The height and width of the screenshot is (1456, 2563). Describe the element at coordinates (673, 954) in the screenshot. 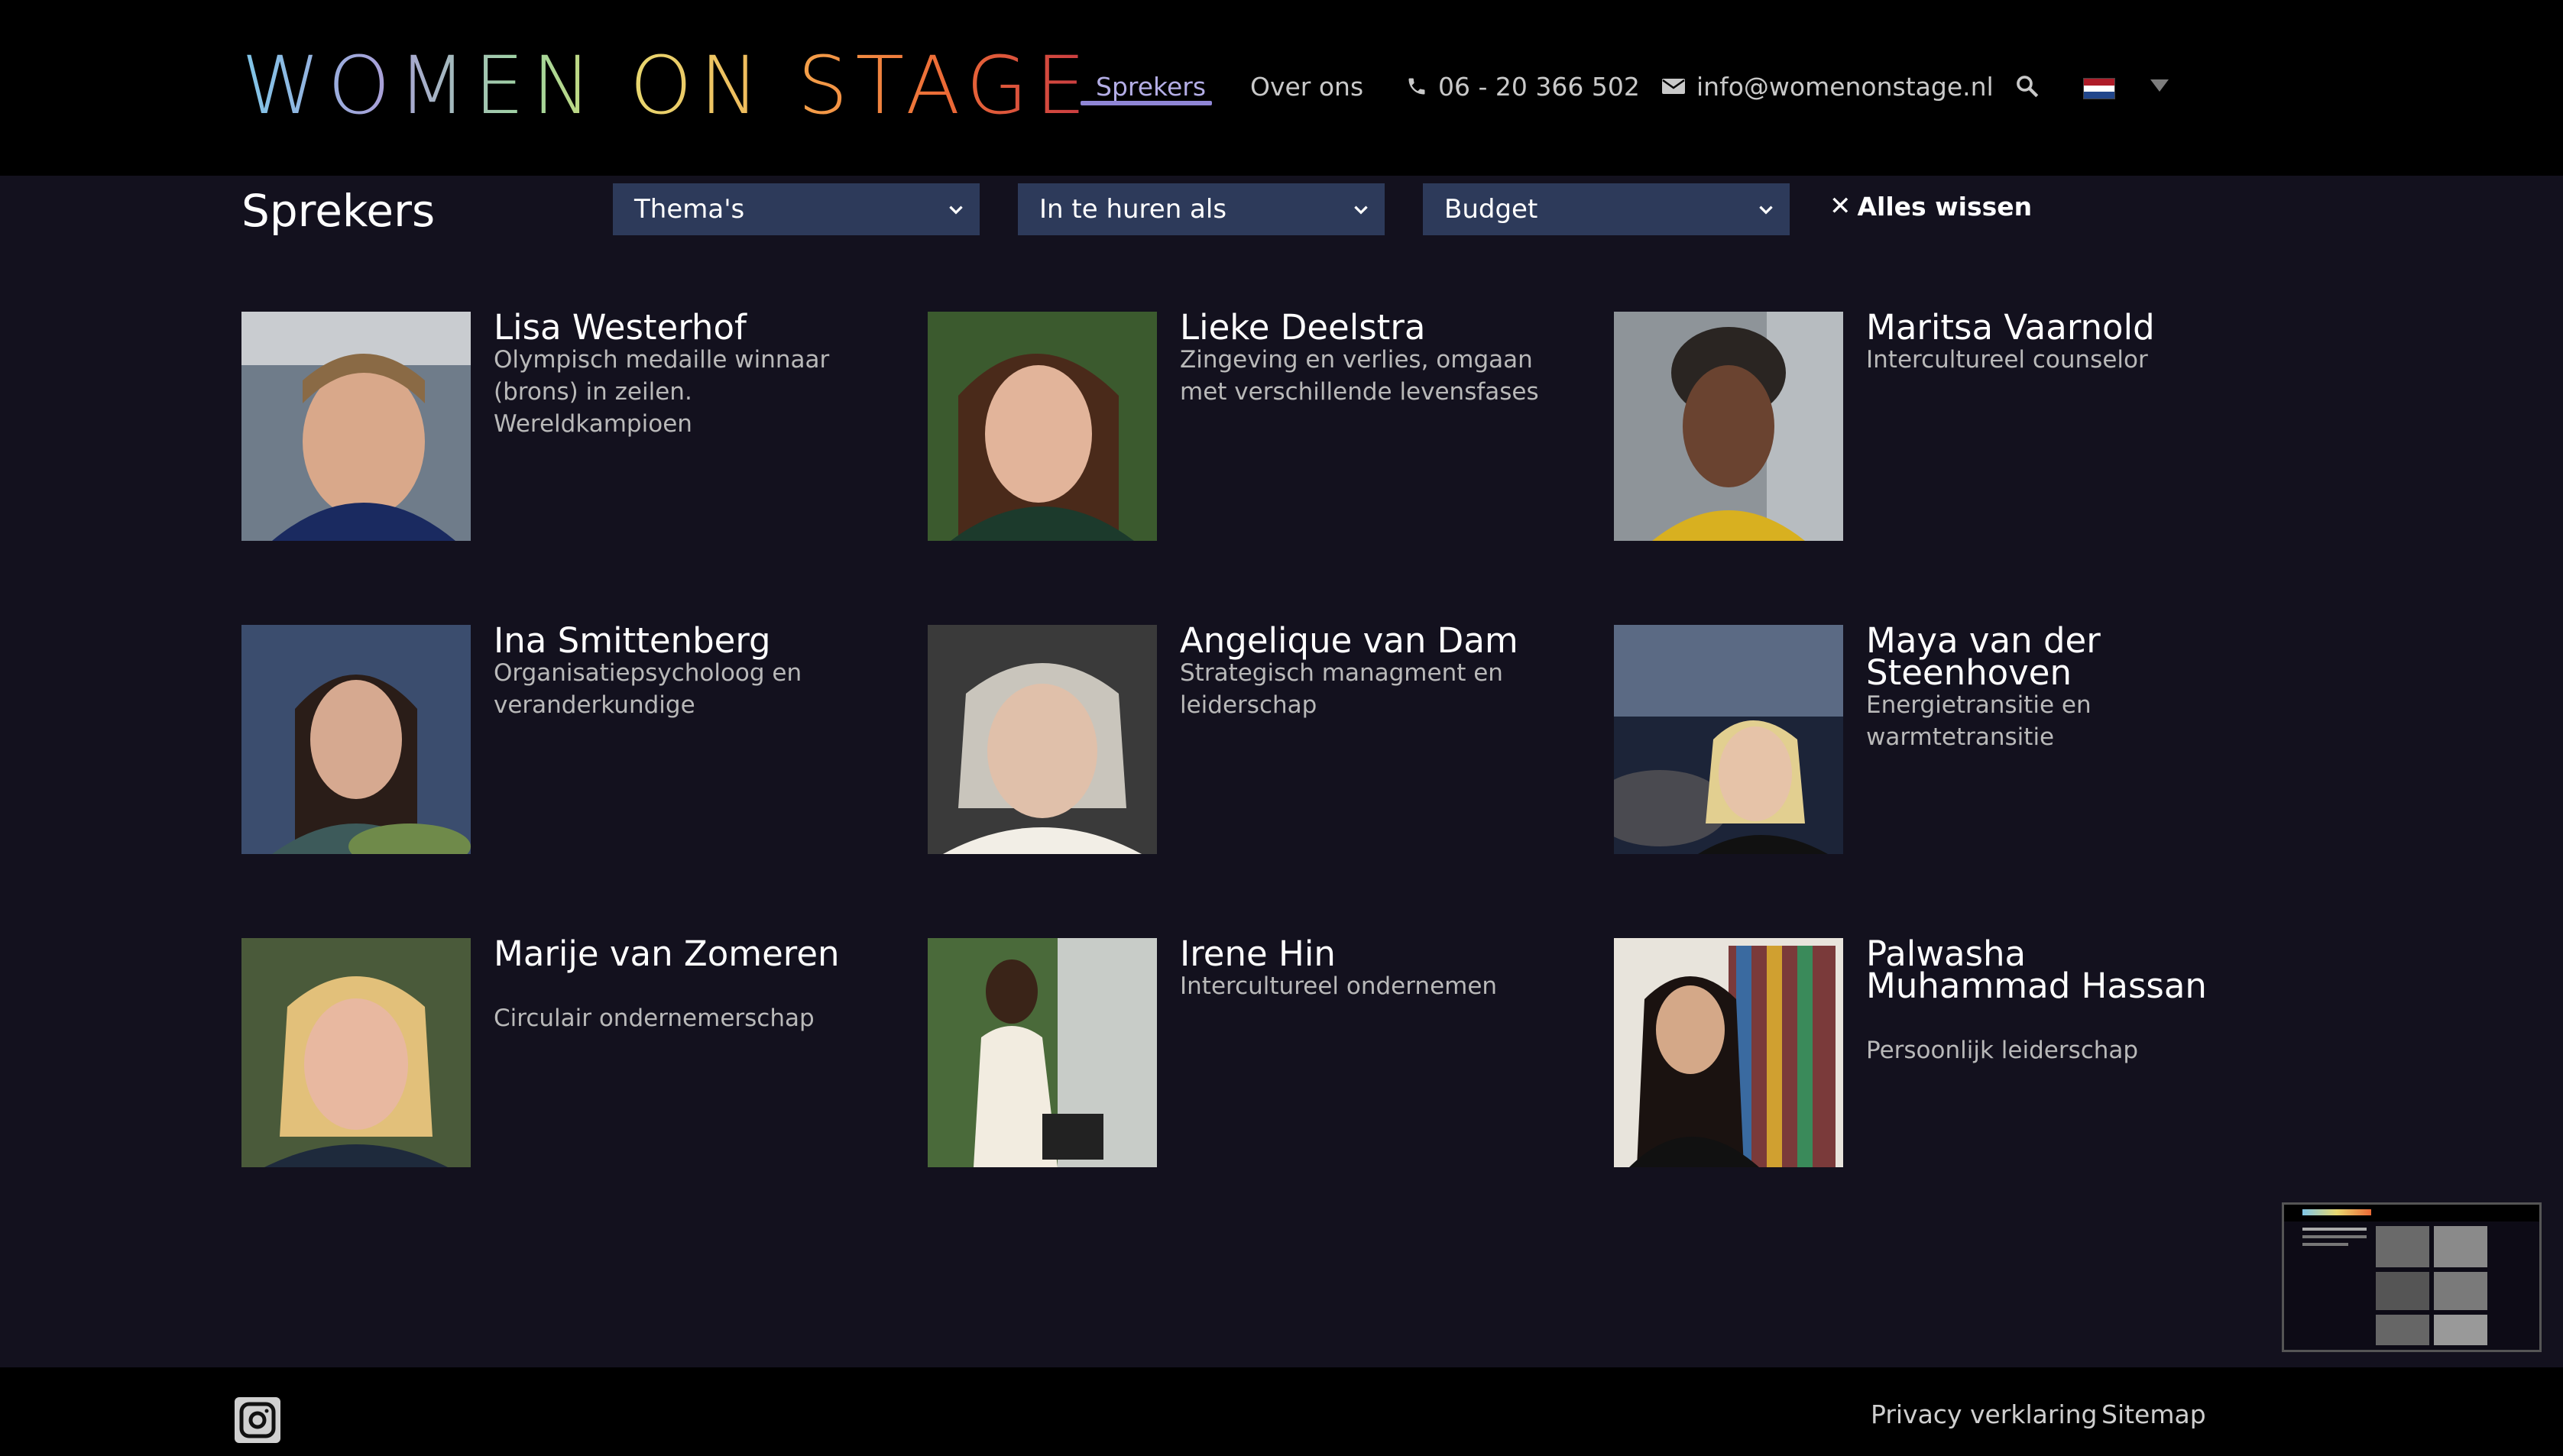

I see `speaker-name: Marije van Zomeren` at that location.